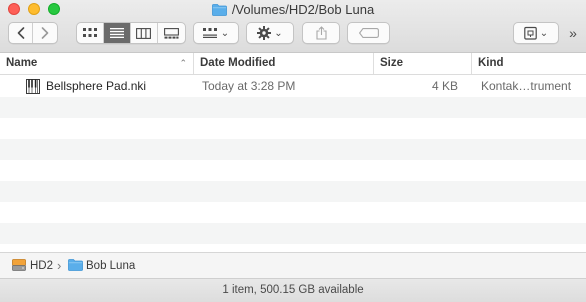  I want to click on window-title: /Volumes/HD2/Bob Luna, so click(293, 11).